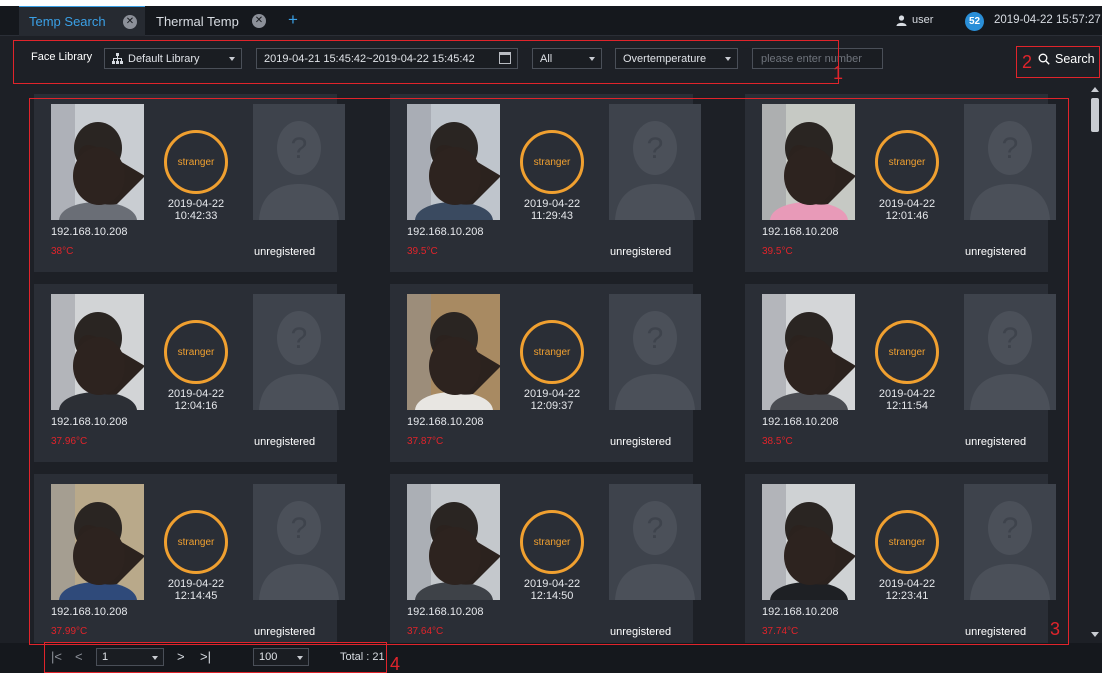 Image resolution: width=1102 pixels, height=674 pixels. Describe the element at coordinates (197, 21) in the screenshot. I see `tab-label: Thermal Temp` at that location.